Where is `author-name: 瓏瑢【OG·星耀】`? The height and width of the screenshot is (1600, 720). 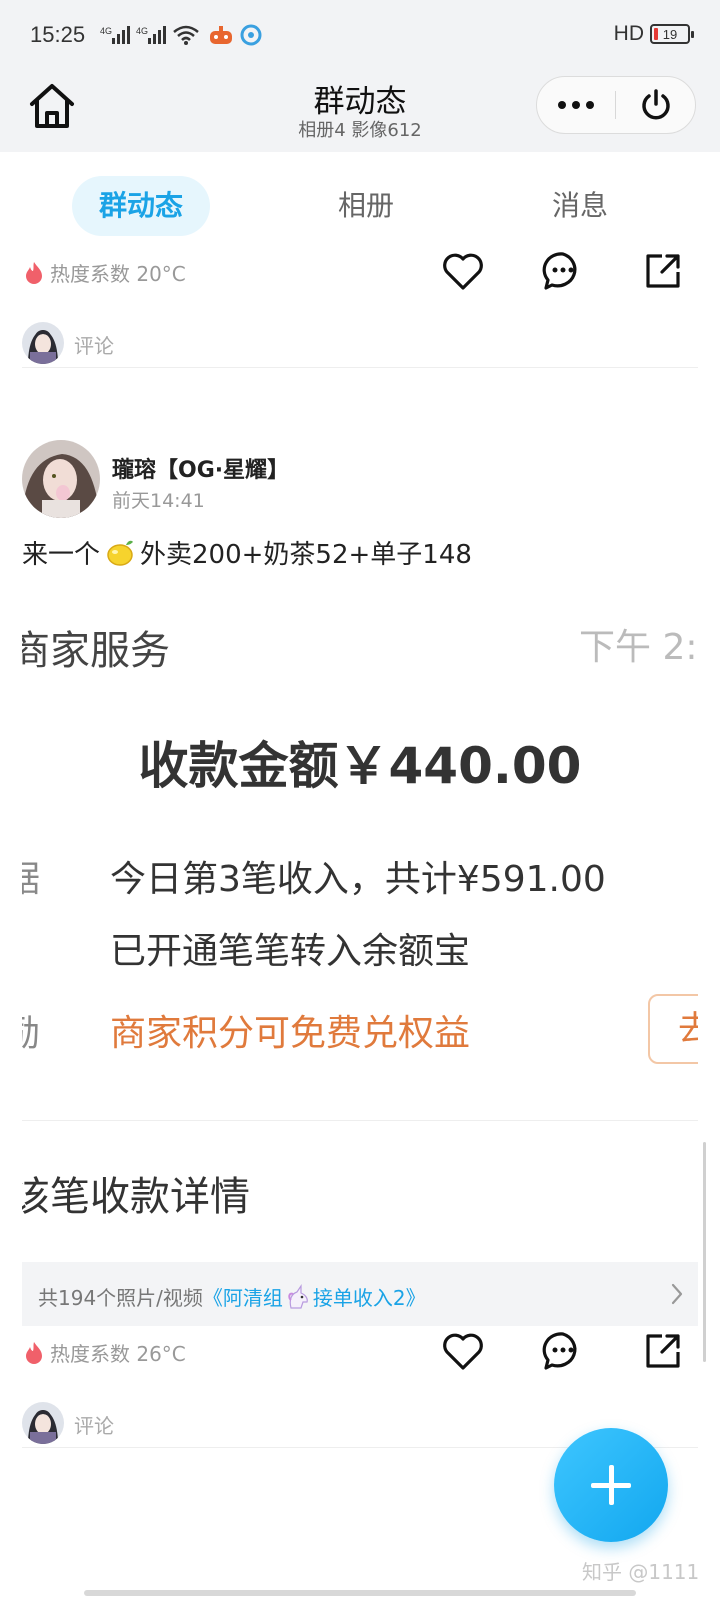
author-name: 瓏瑢【OG·星耀】 is located at coordinates (200, 468).